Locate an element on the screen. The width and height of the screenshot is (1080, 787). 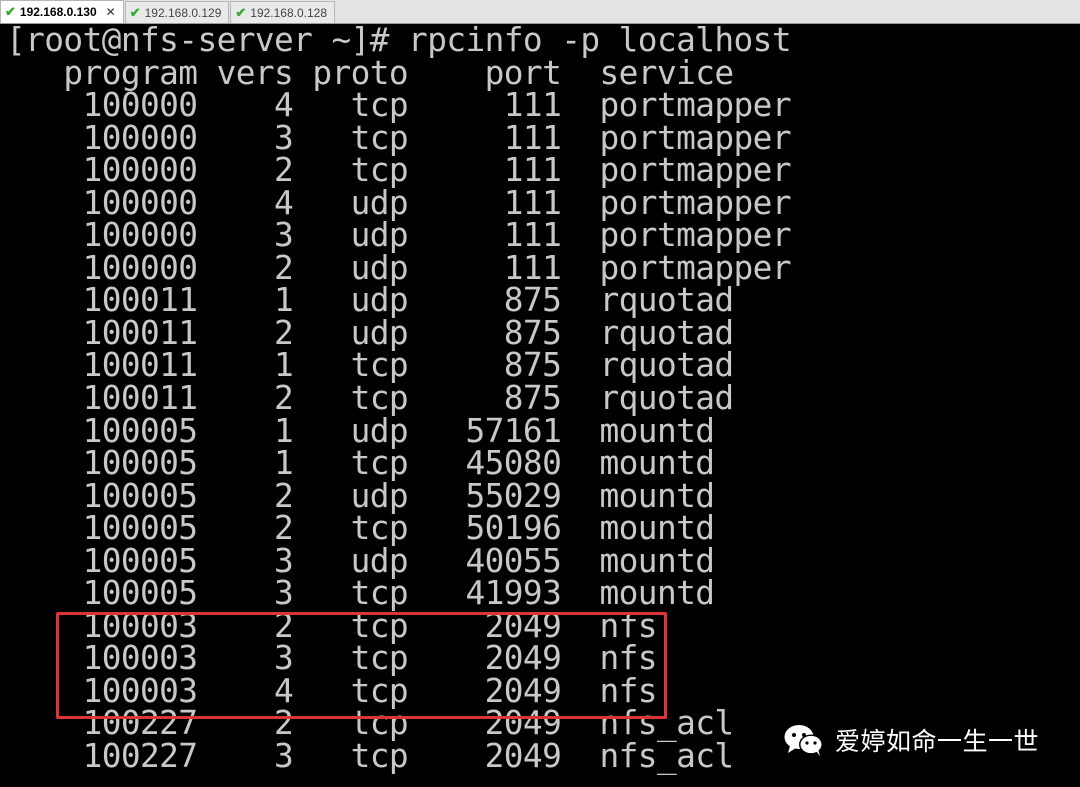
table-row: 100005 3 tcp 41993 mountd is located at coordinates (360, 593).